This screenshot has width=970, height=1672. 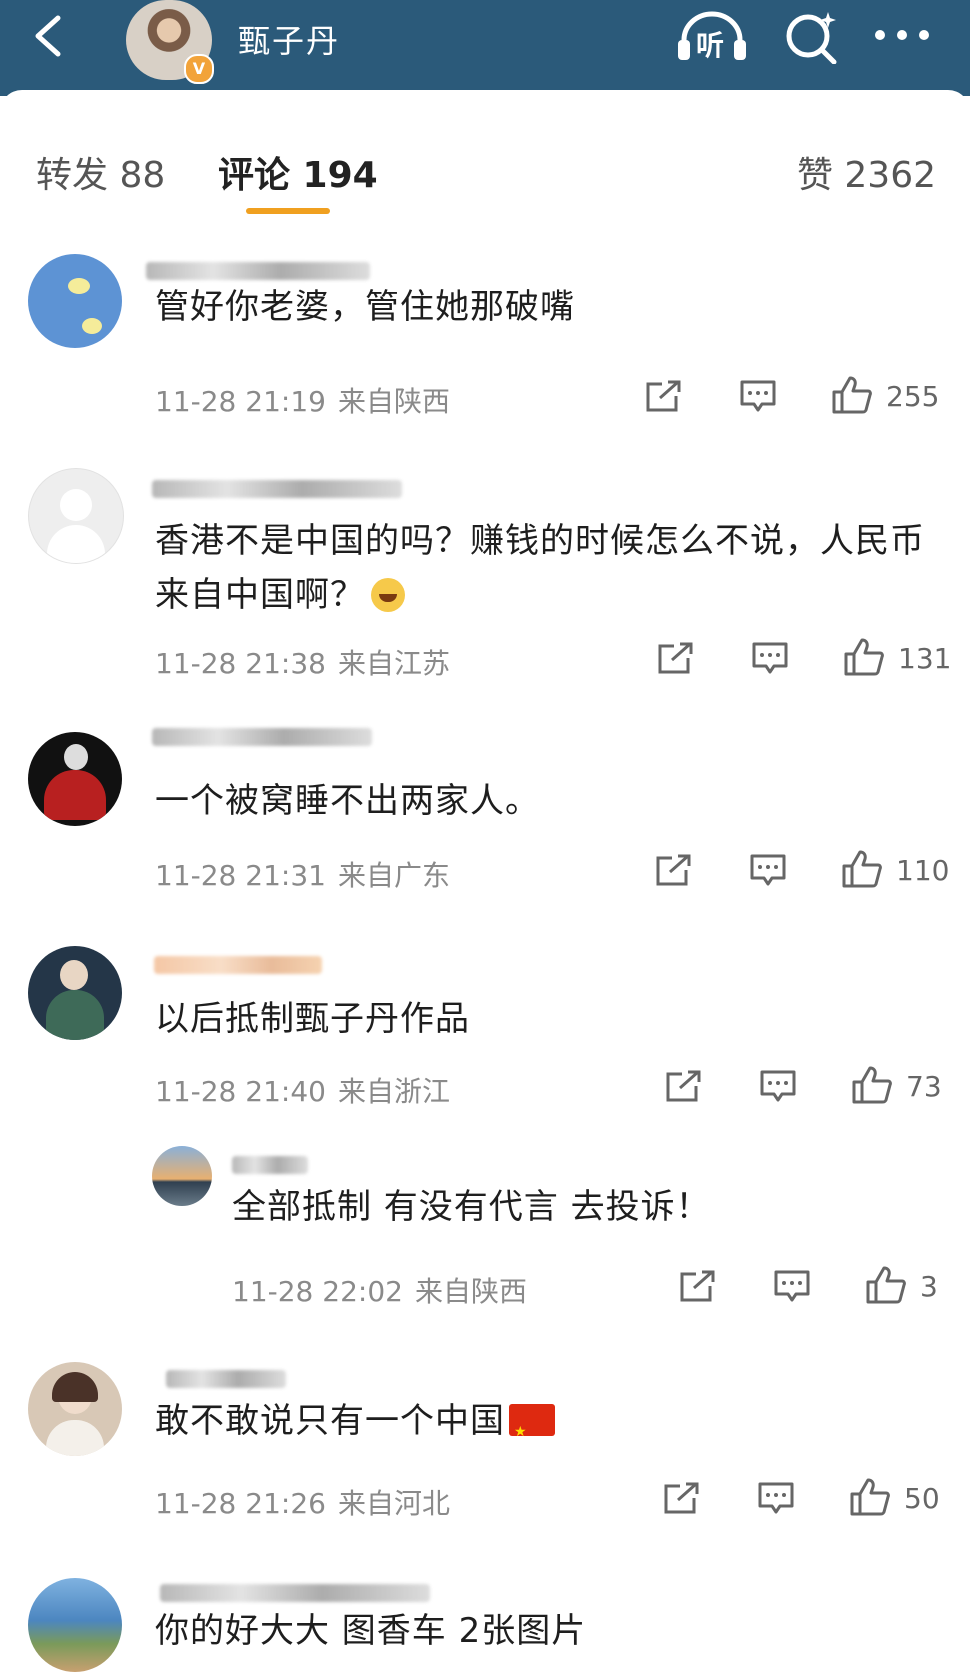 I want to click on laughing-emoji-icon, so click(x=388, y=595).